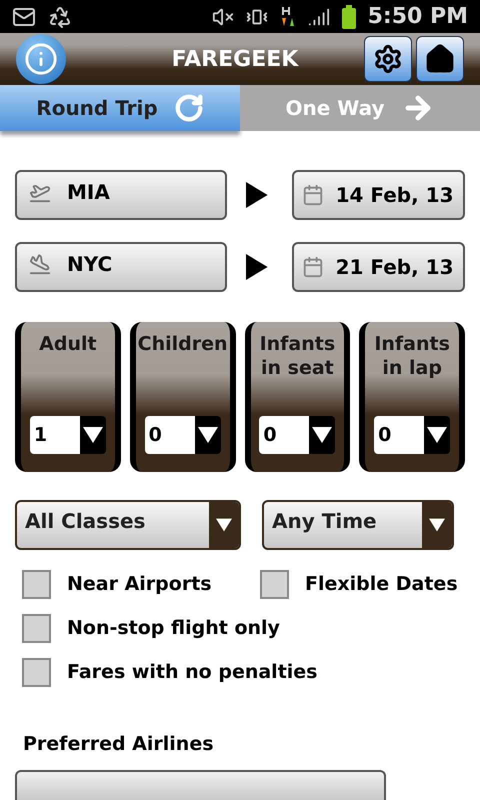 The width and height of the screenshot is (480, 800). What do you see at coordinates (349, 16) in the screenshot?
I see `battery-icon` at bounding box center [349, 16].